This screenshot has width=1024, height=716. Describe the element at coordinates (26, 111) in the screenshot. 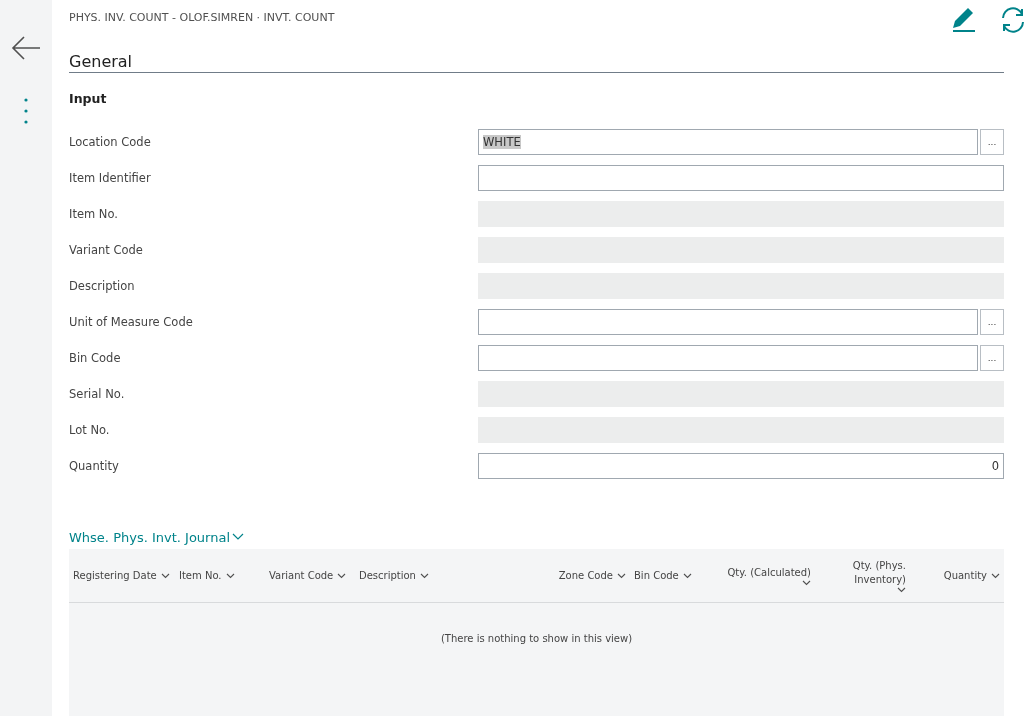

I see `more-options-icon` at that location.